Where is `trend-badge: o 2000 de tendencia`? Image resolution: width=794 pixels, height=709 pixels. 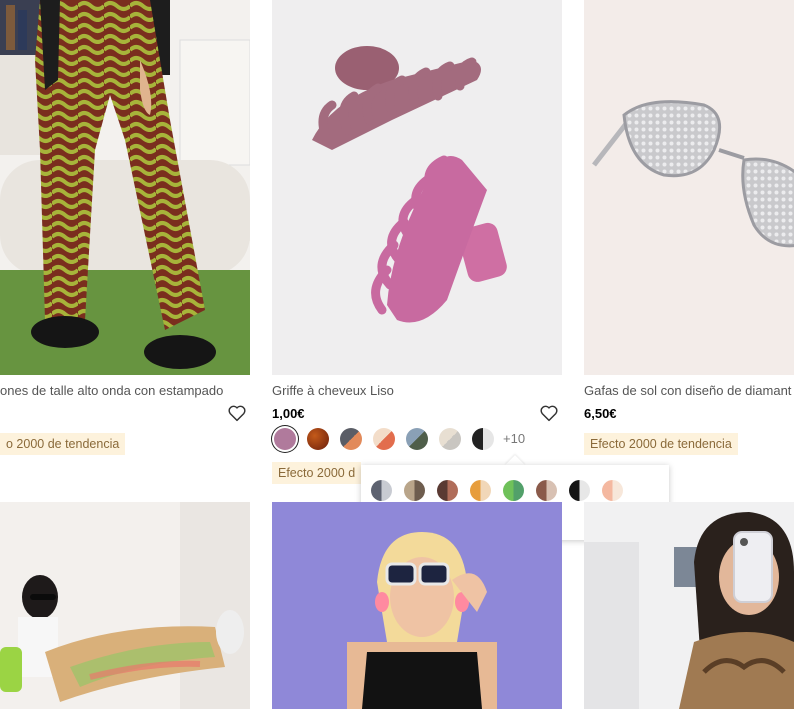 trend-badge: o 2000 de tendencia is located at coordinates (63, 444).